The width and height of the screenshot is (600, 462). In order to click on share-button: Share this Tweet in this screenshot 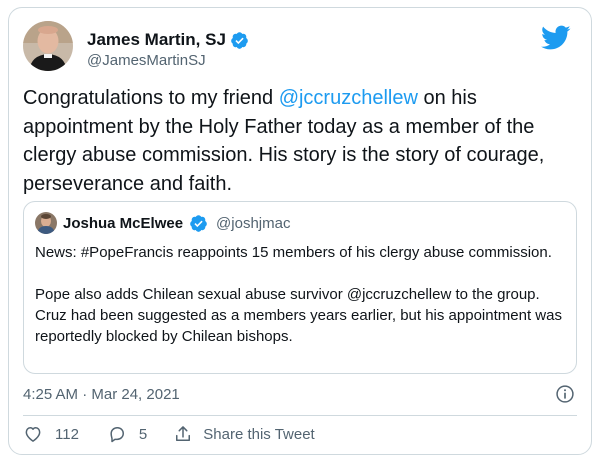, I will do `click(244, 434)`.